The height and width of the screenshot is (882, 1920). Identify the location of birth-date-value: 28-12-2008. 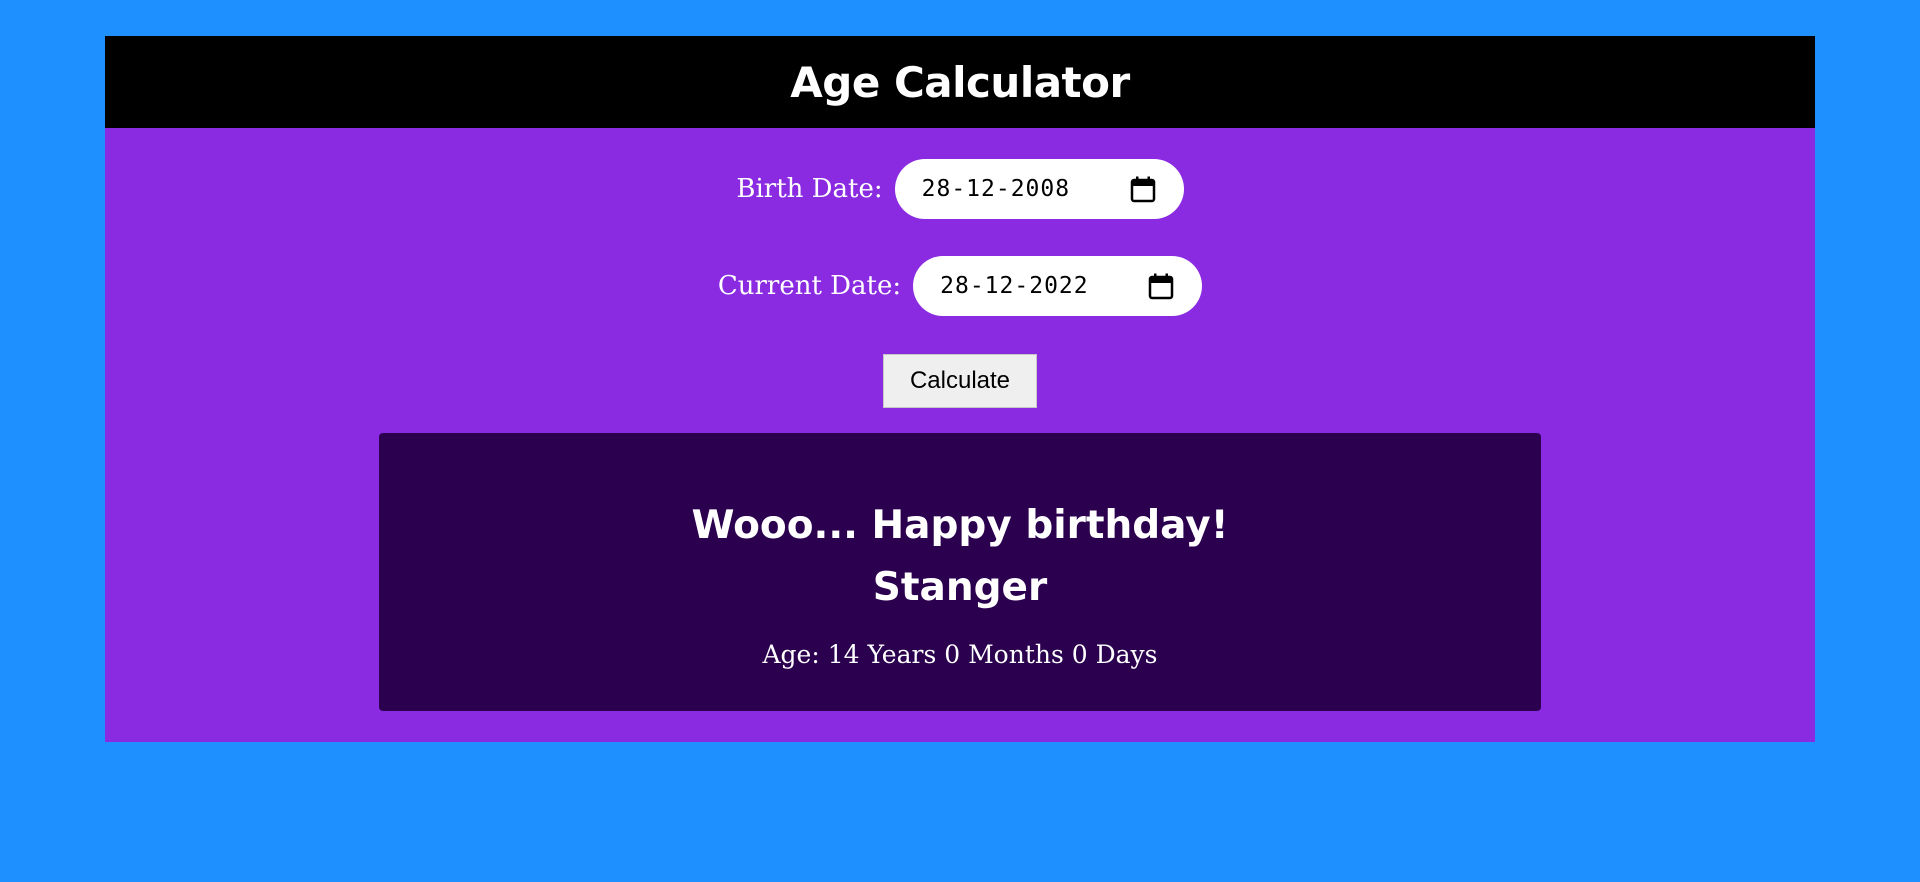
(996, 189).